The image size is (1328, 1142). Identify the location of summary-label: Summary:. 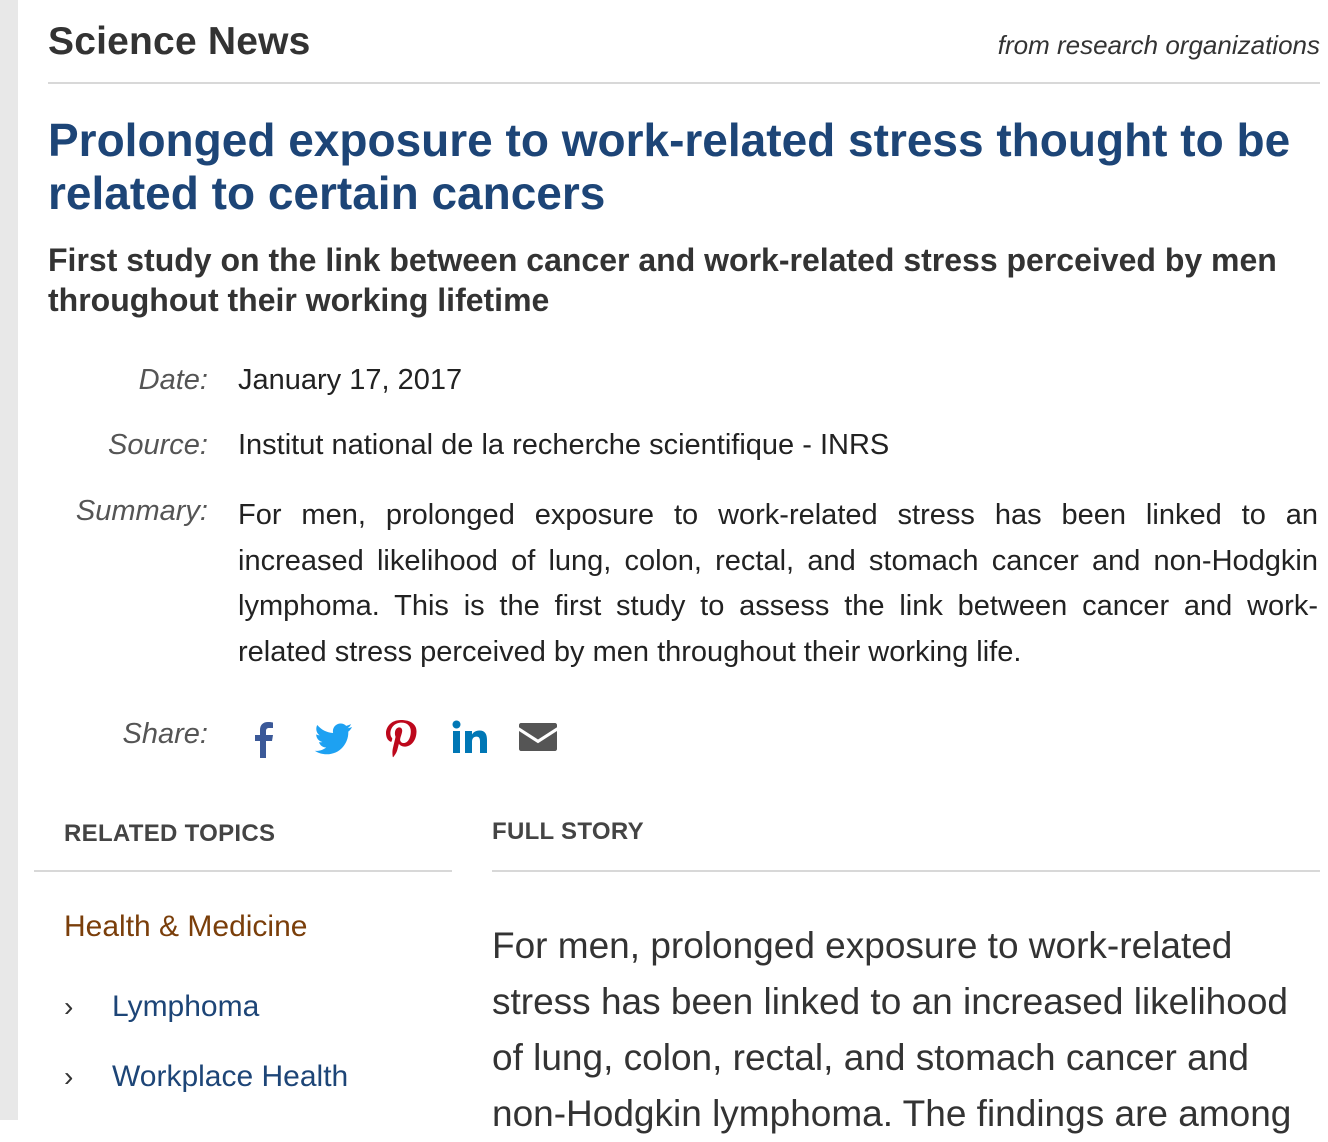
(141, 511).